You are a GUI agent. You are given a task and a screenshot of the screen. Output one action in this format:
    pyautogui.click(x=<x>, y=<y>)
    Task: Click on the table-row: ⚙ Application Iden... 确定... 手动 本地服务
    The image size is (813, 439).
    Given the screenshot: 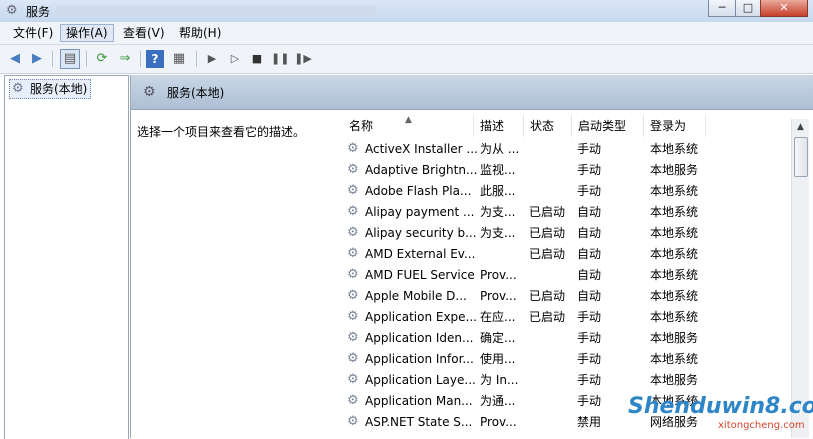 What is the action you would take?
    pyautogui.click(x=573, y=338)
    